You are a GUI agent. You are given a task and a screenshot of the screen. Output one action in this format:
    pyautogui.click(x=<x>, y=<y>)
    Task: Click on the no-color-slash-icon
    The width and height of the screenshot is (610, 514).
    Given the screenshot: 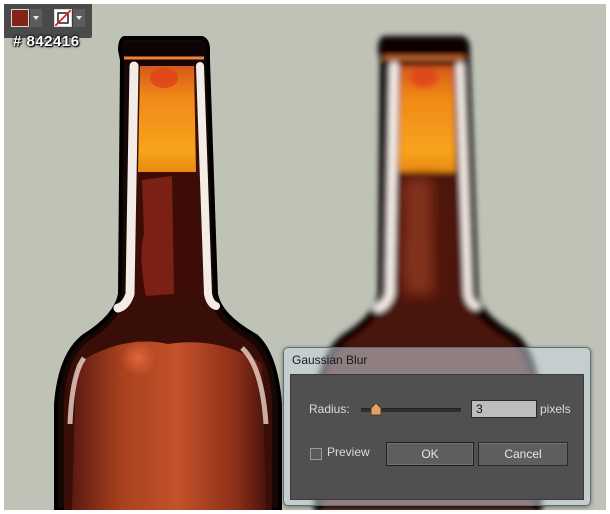 What is the action you would take?
    pyautogui.click(x=63, y=18)
    